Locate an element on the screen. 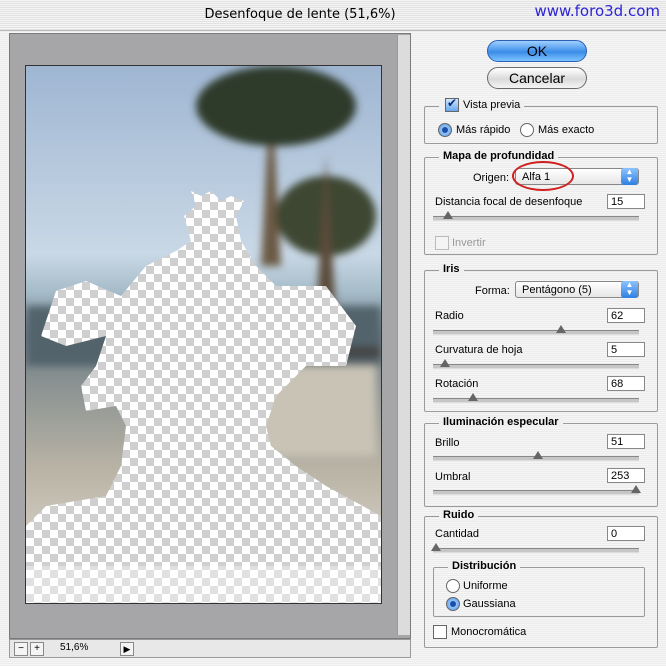 The width and height of the screenshot is (666, 666). brightness-input: 51 is located at coordinates (626, 441).